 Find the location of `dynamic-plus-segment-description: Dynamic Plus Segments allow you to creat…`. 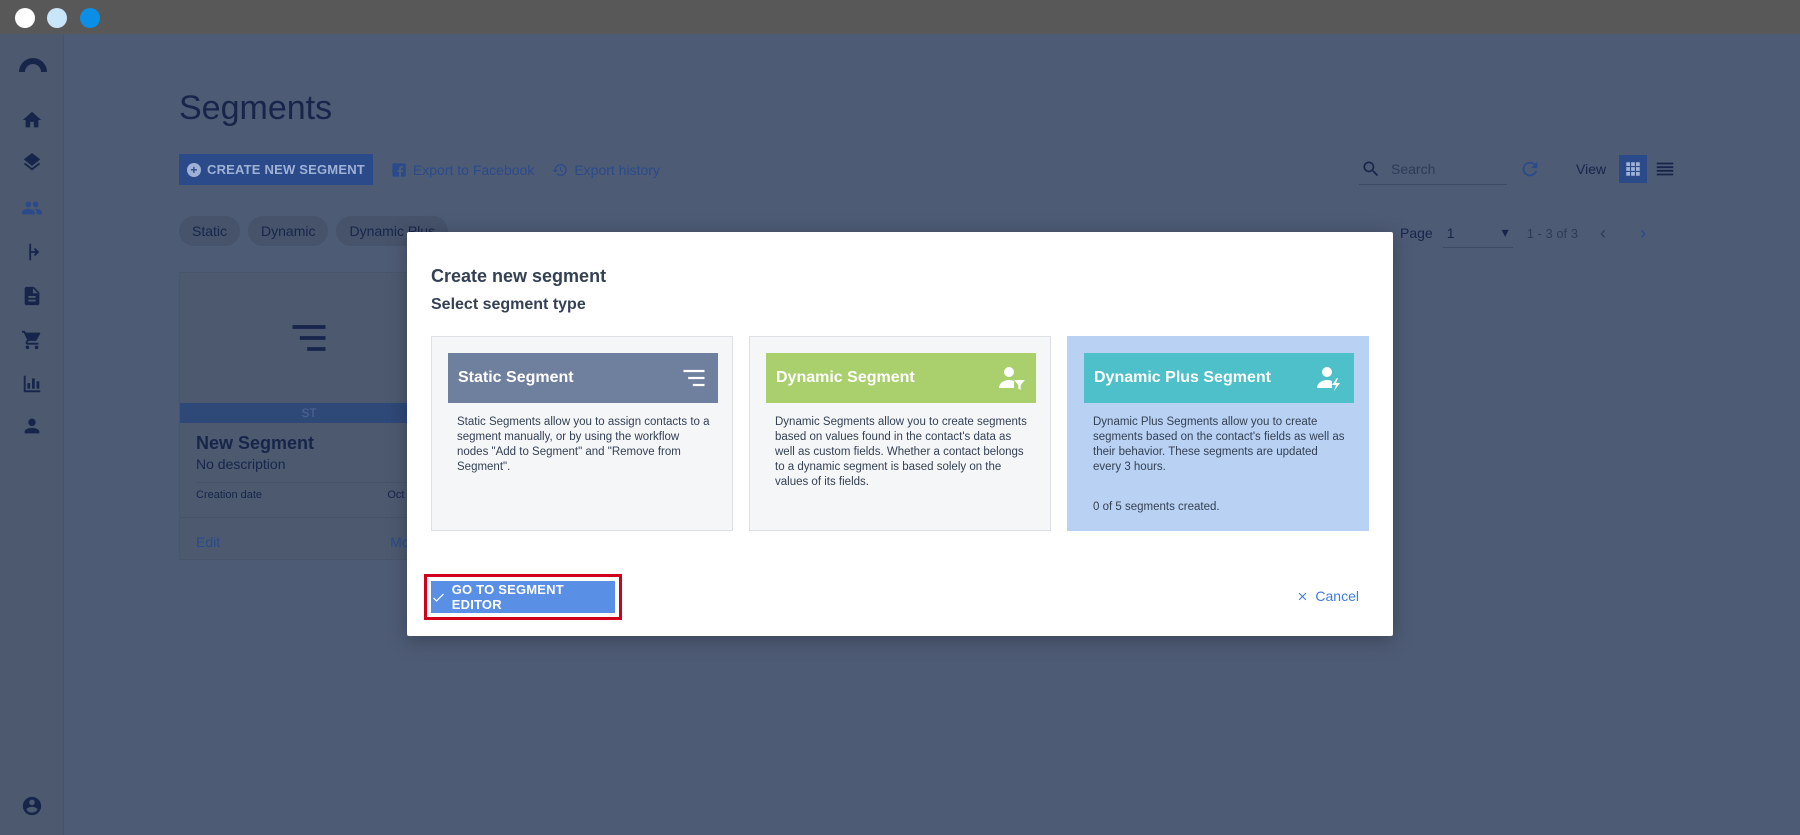

dynamic-plus-segment-description: Dynamic Plus Segments allow you to creat… is located at coordinates (1219, 444).